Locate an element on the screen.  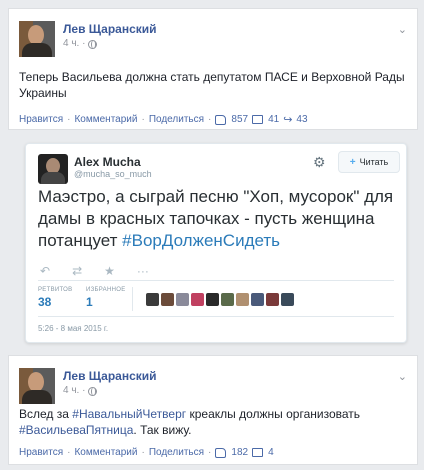
post-text-part: Вслед за is located at coordinates (46, 414).